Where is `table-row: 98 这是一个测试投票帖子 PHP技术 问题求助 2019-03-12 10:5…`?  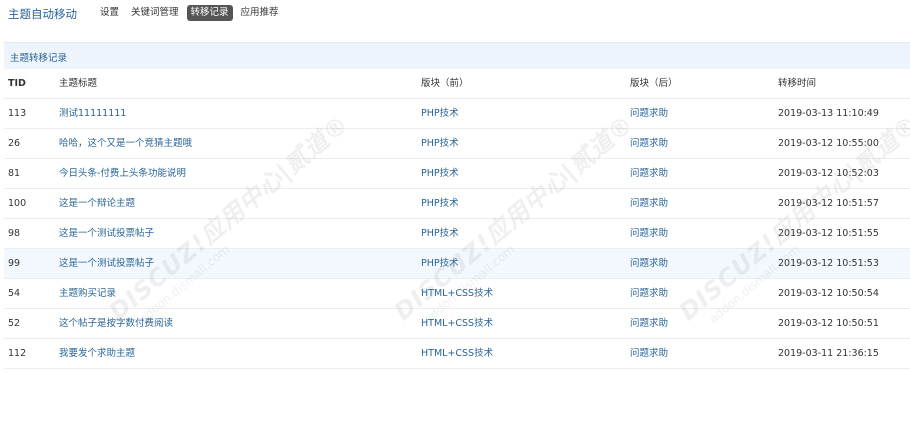
table-row: 98 这是一个测试投票帖子 PHP技术 问题求助 2019-03-12 10:5… is located at coordinates (457, 234).